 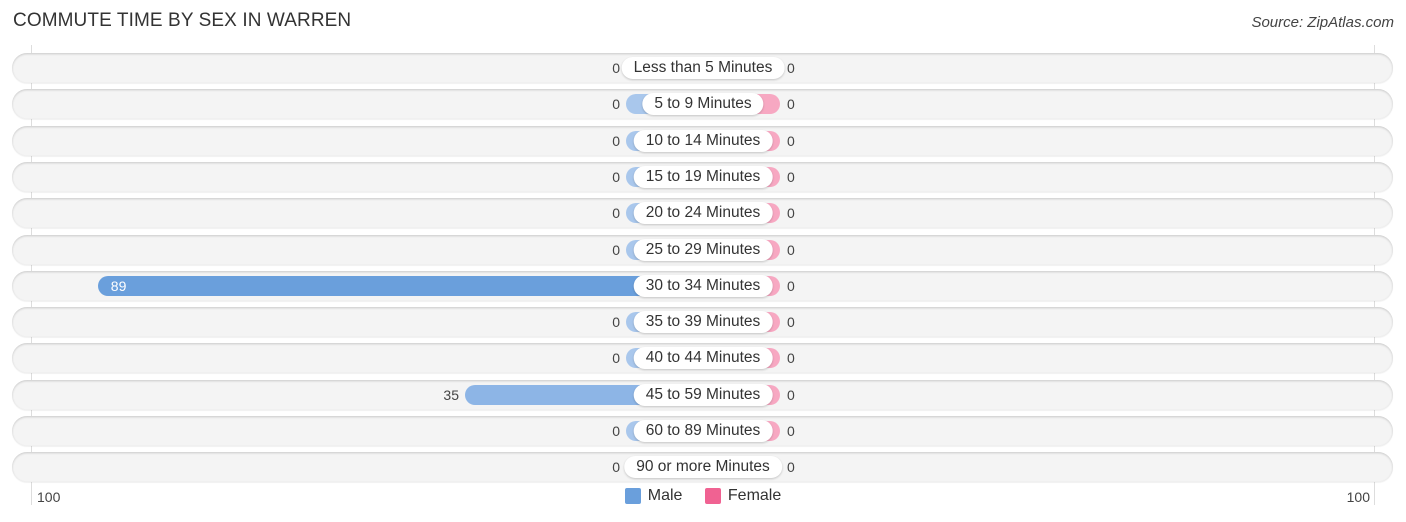 I want to click on legend-swatch-male, so click(x=632, y=496).